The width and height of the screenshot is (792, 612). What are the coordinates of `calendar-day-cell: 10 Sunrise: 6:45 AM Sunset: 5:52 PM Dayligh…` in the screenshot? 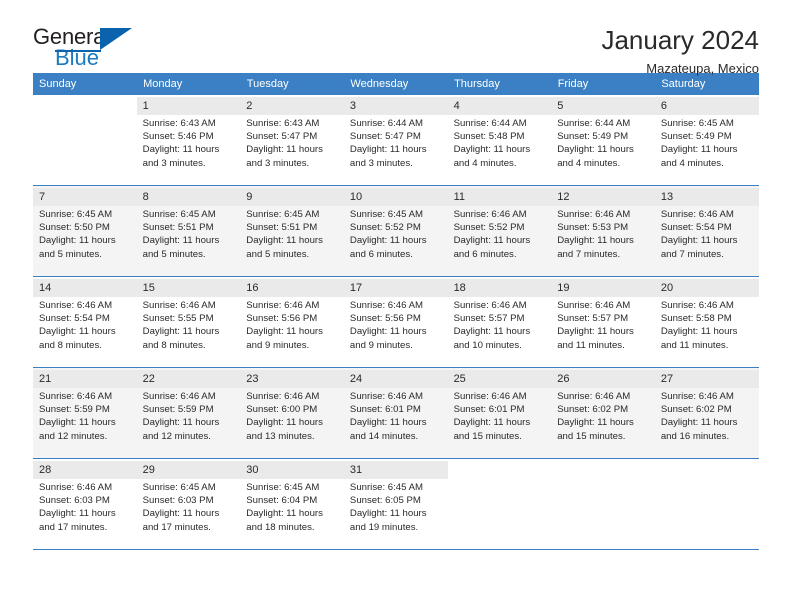 It's located at (395, 231).